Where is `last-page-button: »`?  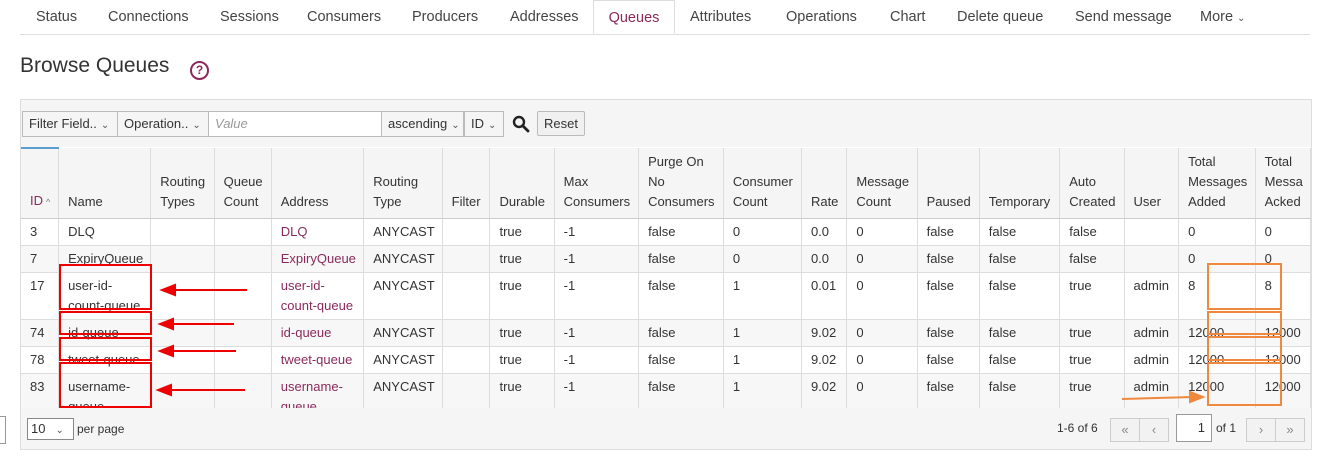
last-page-button: » is located at coordinates (1290, 430).